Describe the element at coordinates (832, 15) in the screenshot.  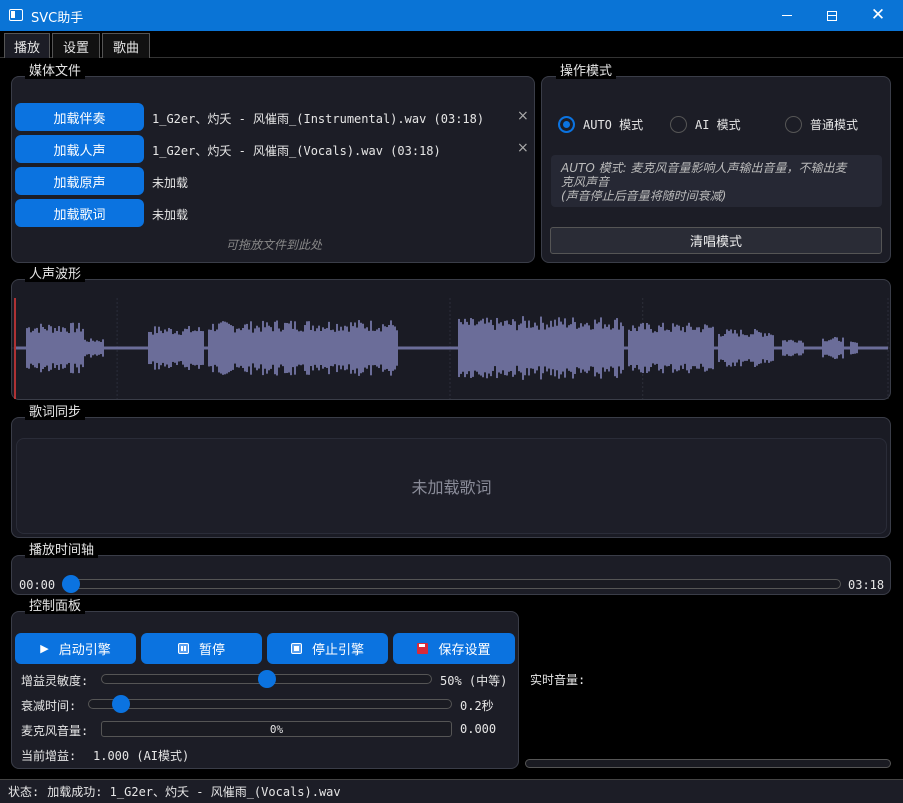
I see `maximize-button` at that location.